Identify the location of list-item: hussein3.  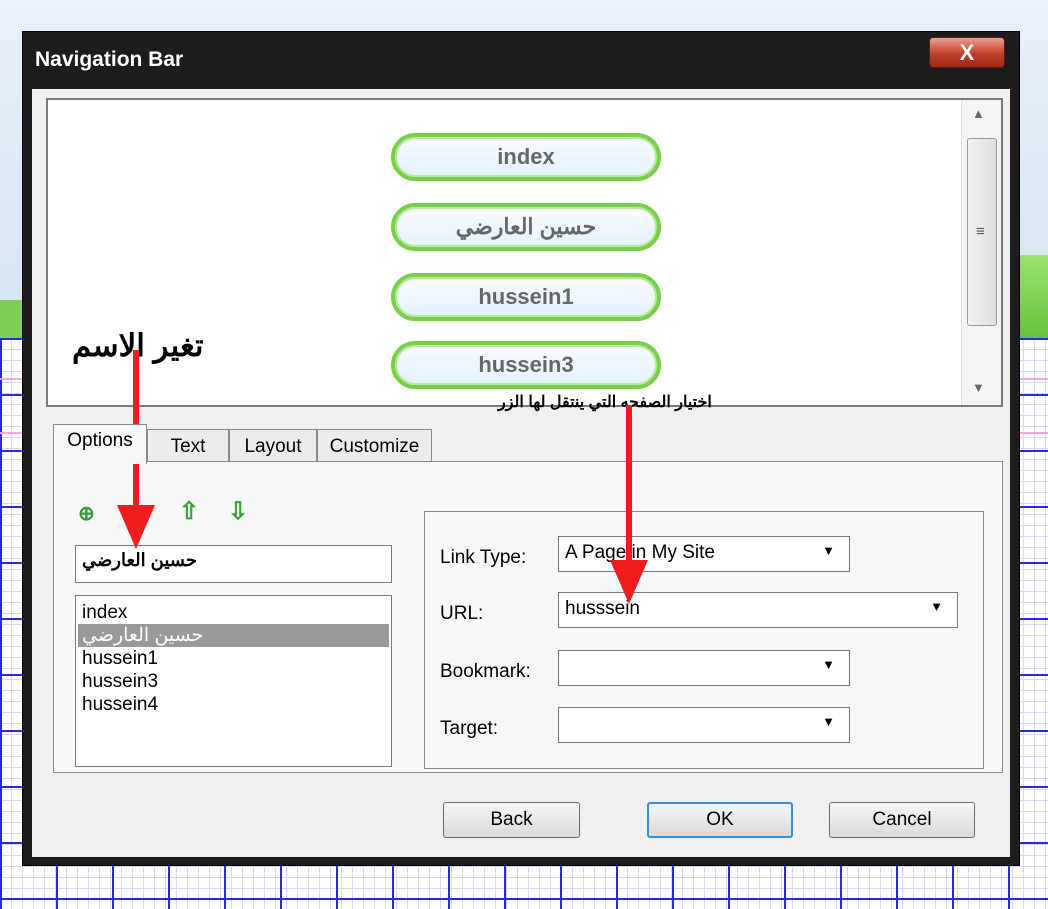
(233, 681).